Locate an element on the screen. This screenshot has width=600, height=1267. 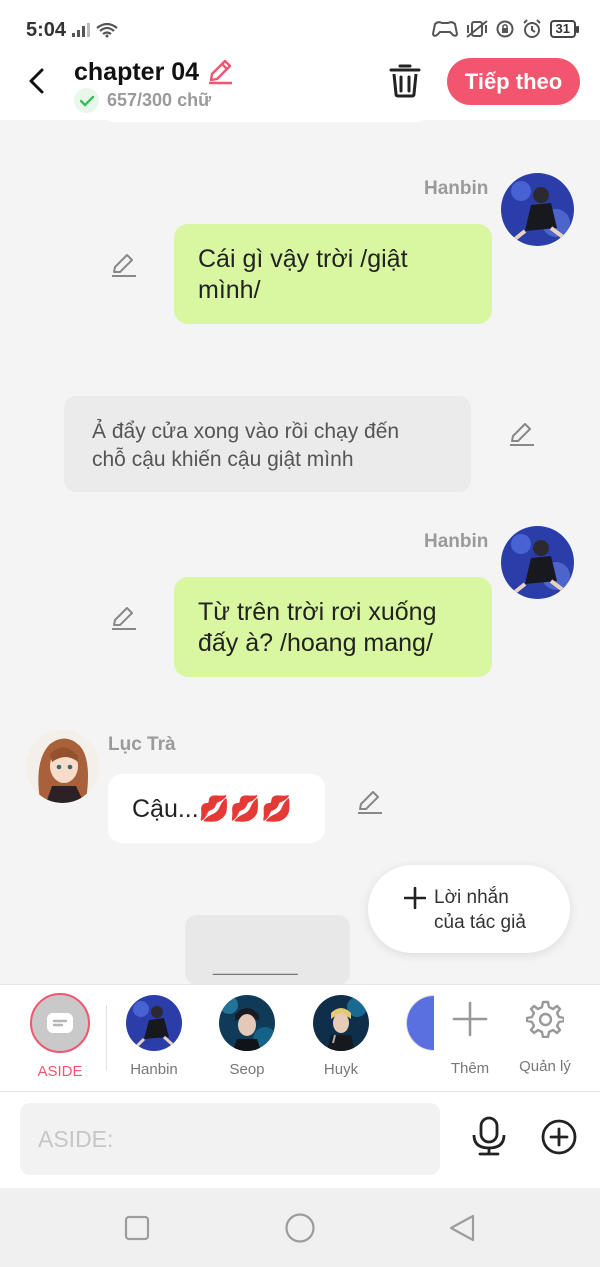
aside-icon is located at coordinates (60, 1023).